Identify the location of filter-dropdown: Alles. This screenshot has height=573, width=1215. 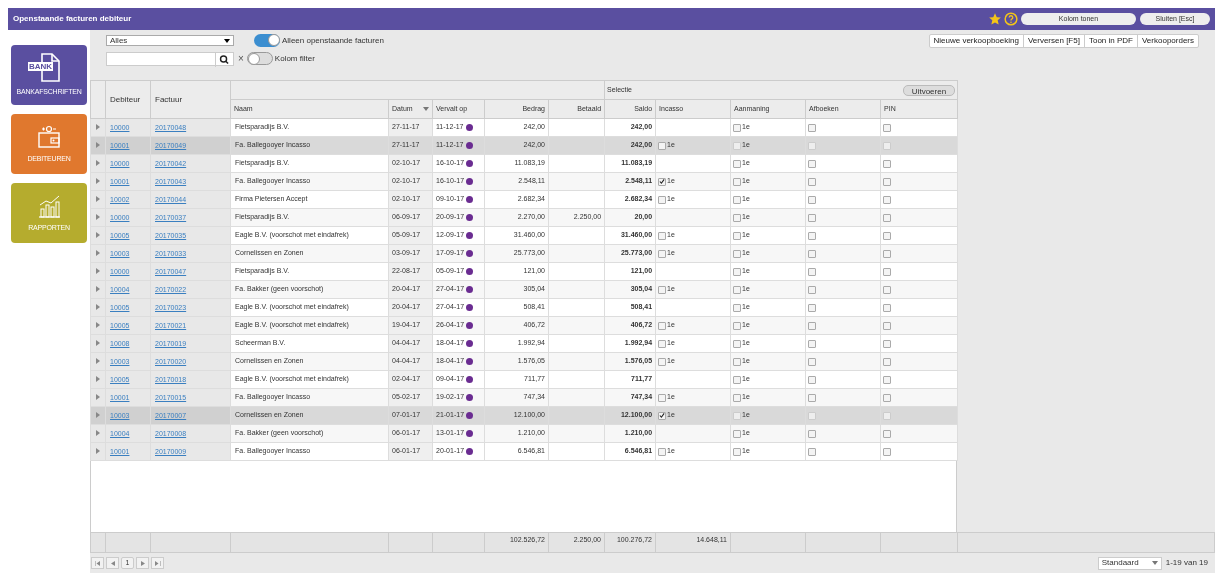
(170, 40).